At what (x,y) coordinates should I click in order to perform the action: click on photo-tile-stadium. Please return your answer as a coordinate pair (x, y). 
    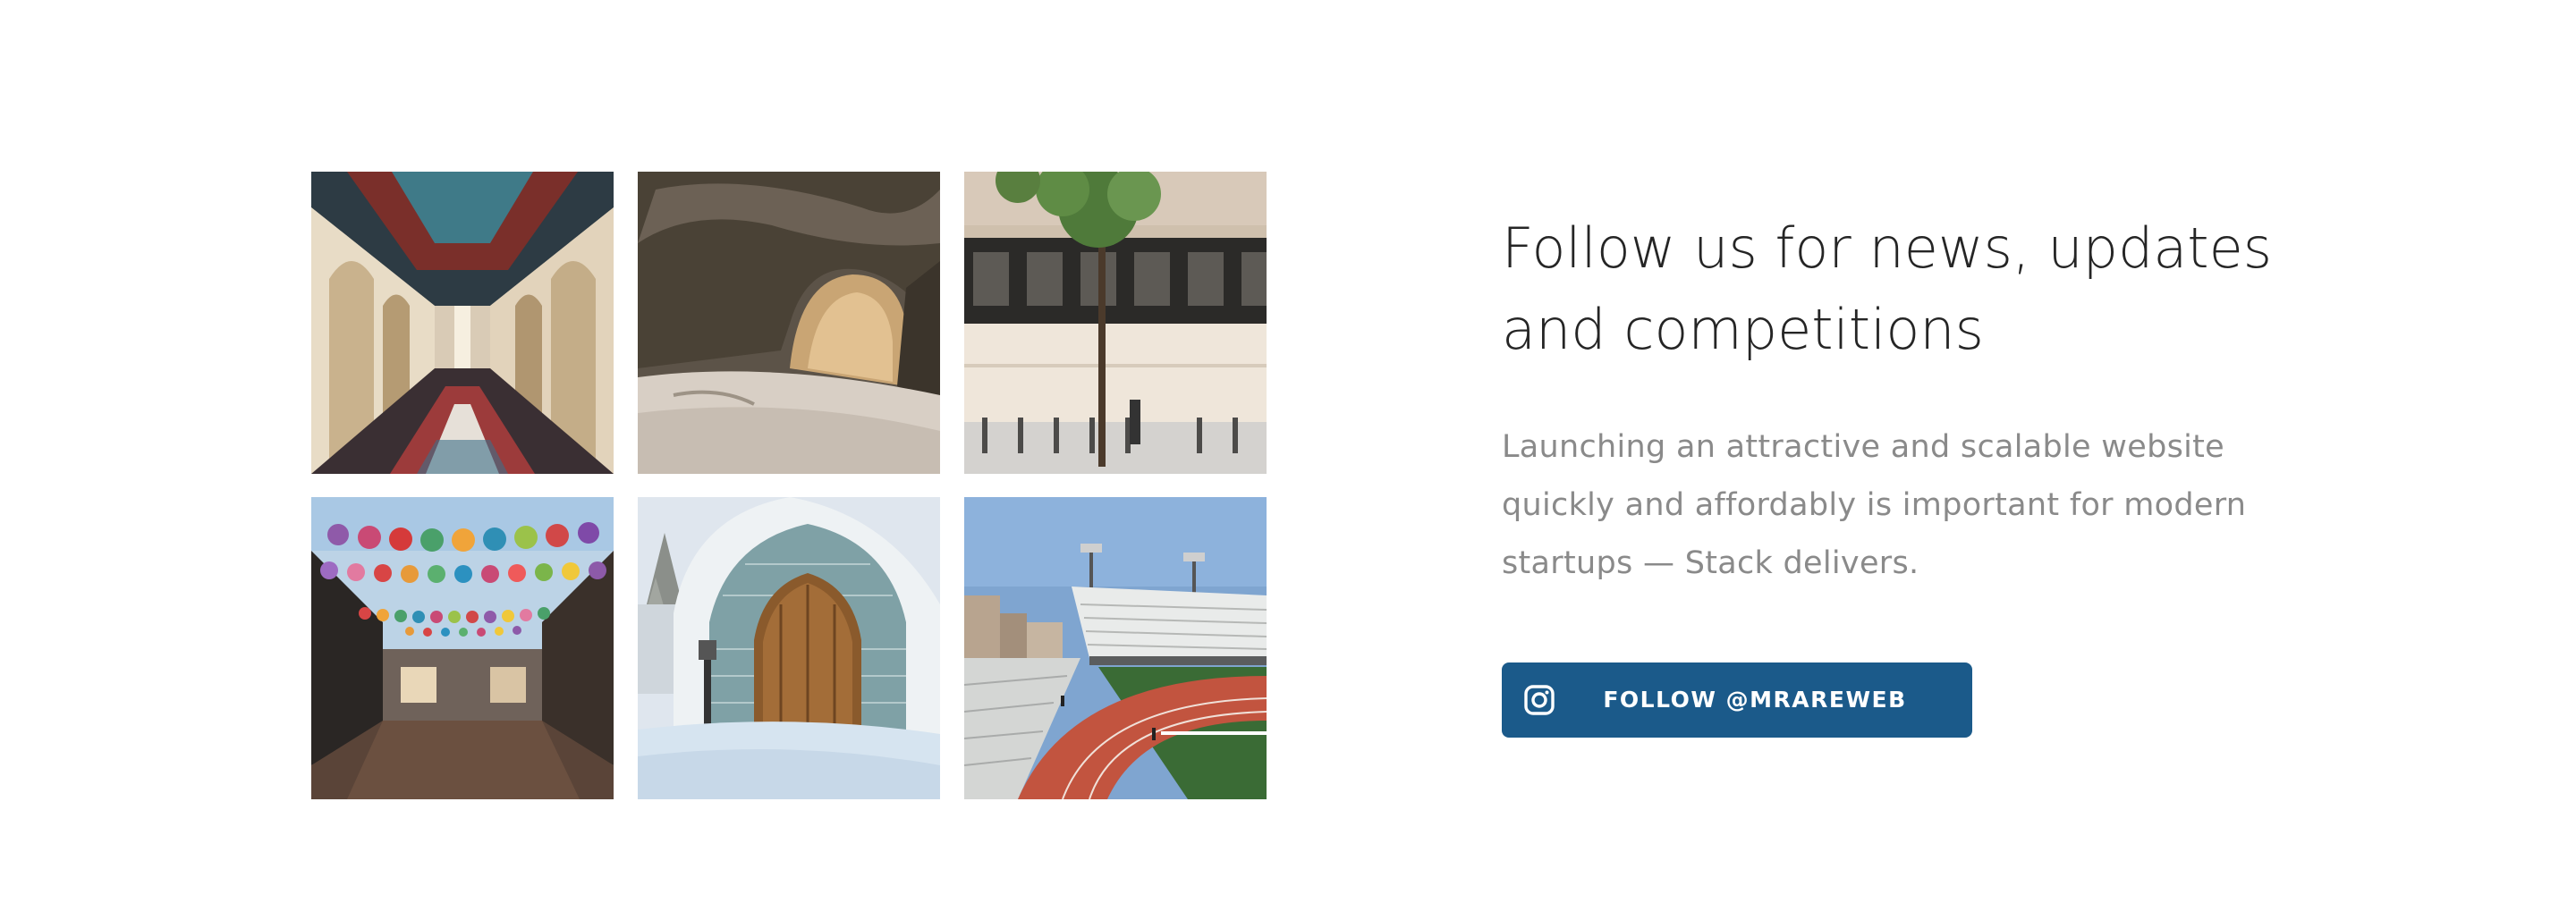
    Looking at the image, I should click on (1115, 648).